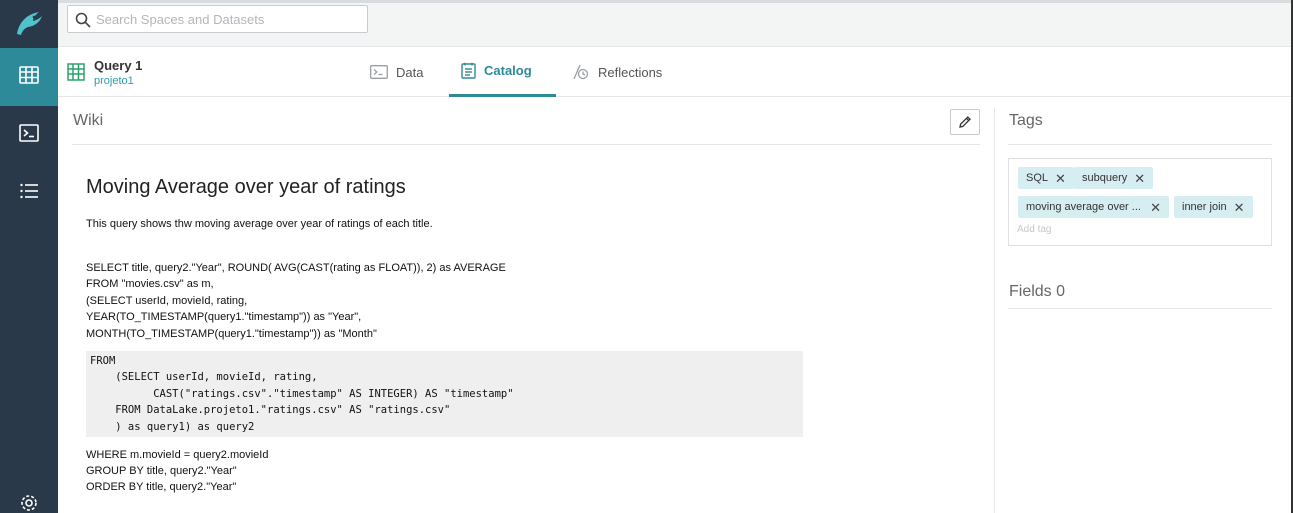 The height and width of the screenshot is (513, 1293). Describe the element at coordinates (167, 300) in the screenshot. I see `sql-line: (SELECT userId, movieId, rating,` at that location.